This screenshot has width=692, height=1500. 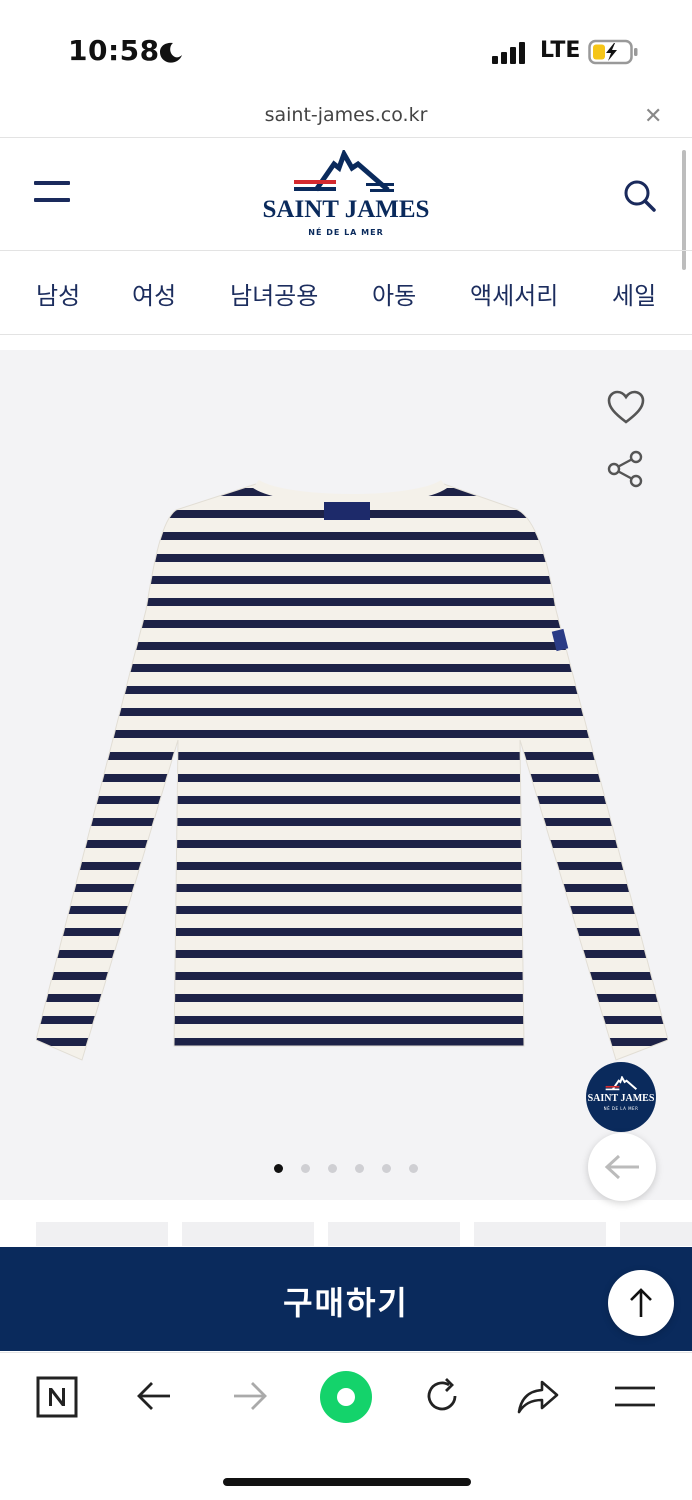 I want to click on buy-button-label: 구매하기, so click(x=346, y=1303).